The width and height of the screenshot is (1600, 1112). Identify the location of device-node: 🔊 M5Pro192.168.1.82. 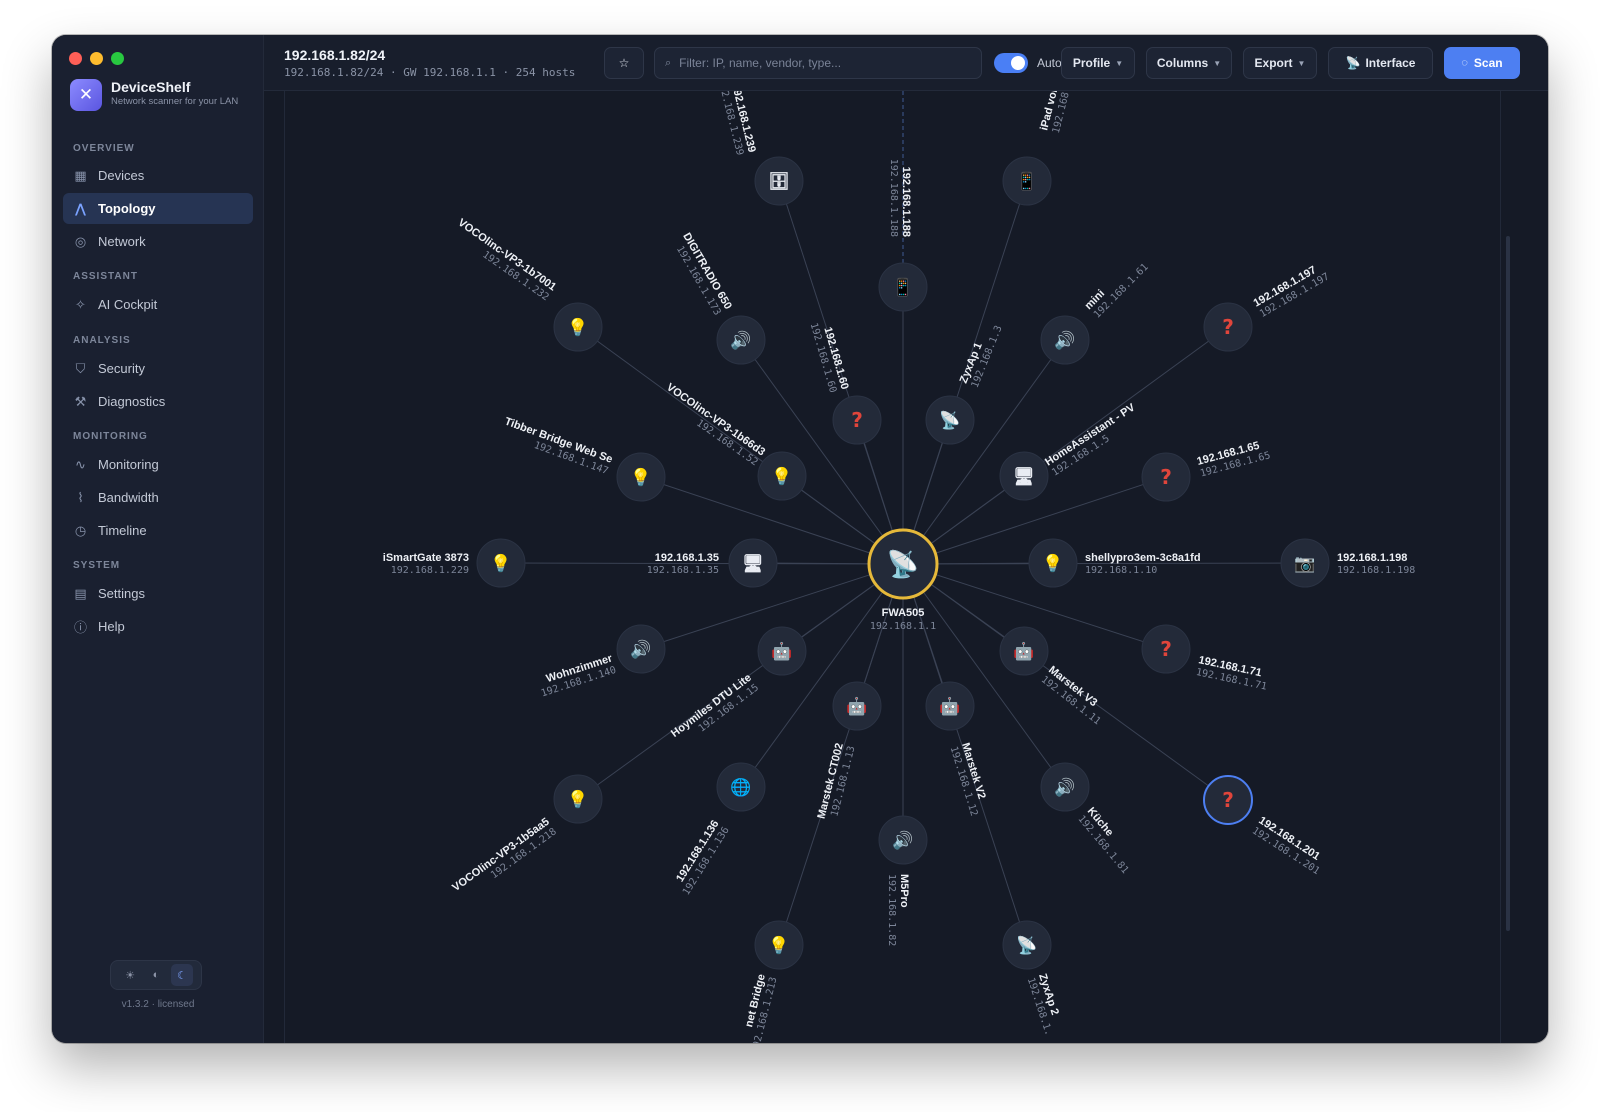
(903, 880).